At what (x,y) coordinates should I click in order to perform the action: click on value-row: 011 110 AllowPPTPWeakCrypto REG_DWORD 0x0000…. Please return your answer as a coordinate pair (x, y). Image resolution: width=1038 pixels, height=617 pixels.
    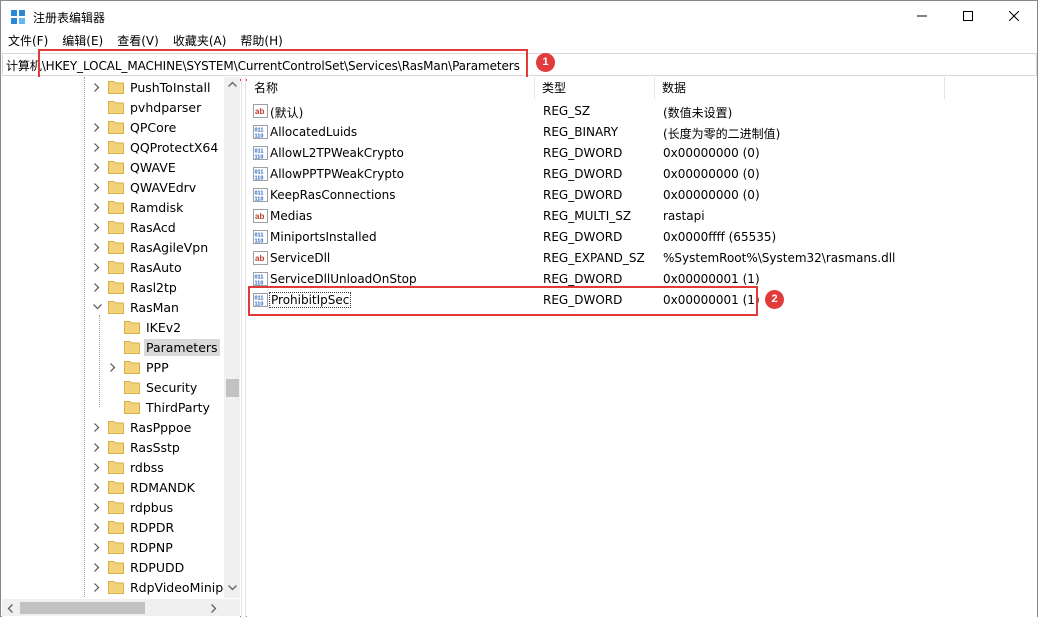
    Looking at the image, I should click on (642, 174).